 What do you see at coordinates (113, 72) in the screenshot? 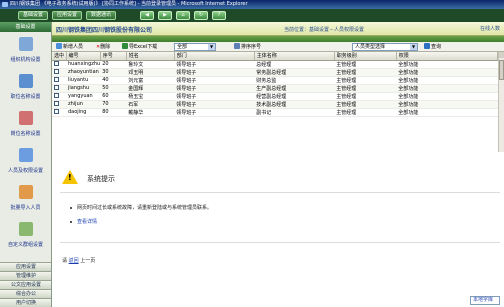
I see `row-seq: 30` at bounding box center [113, 72].